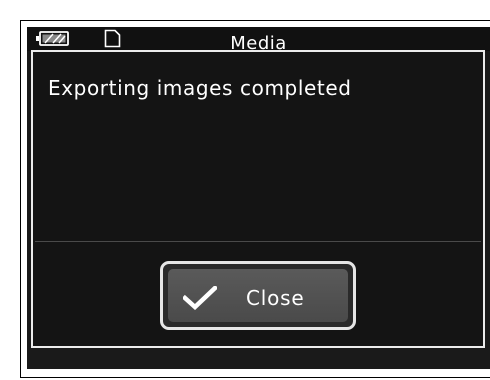 The image size is (490, 380). I want to click on close-button: Close, so click(258, 295).